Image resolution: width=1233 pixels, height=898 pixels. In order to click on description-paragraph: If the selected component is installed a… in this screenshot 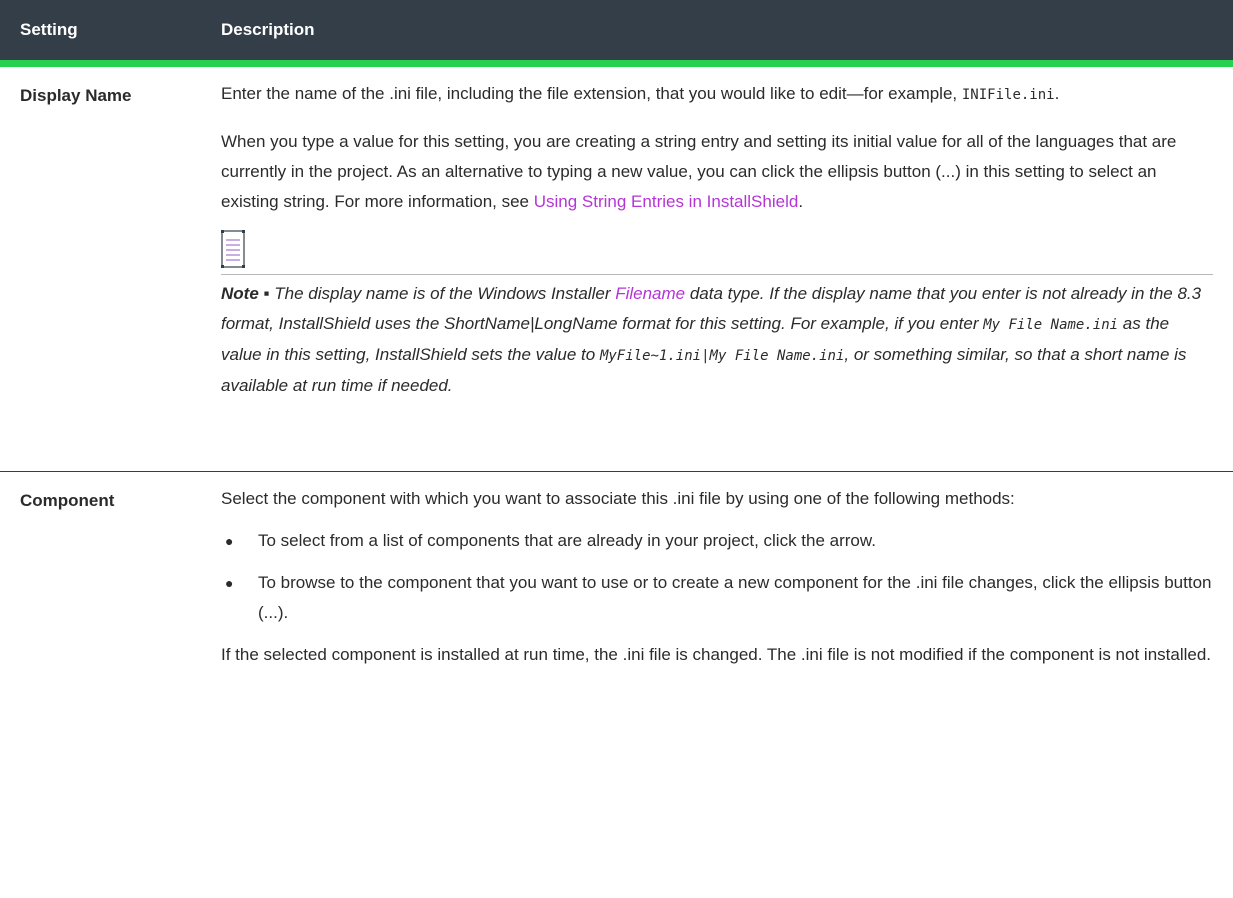, I will do `click(716, 654)`.